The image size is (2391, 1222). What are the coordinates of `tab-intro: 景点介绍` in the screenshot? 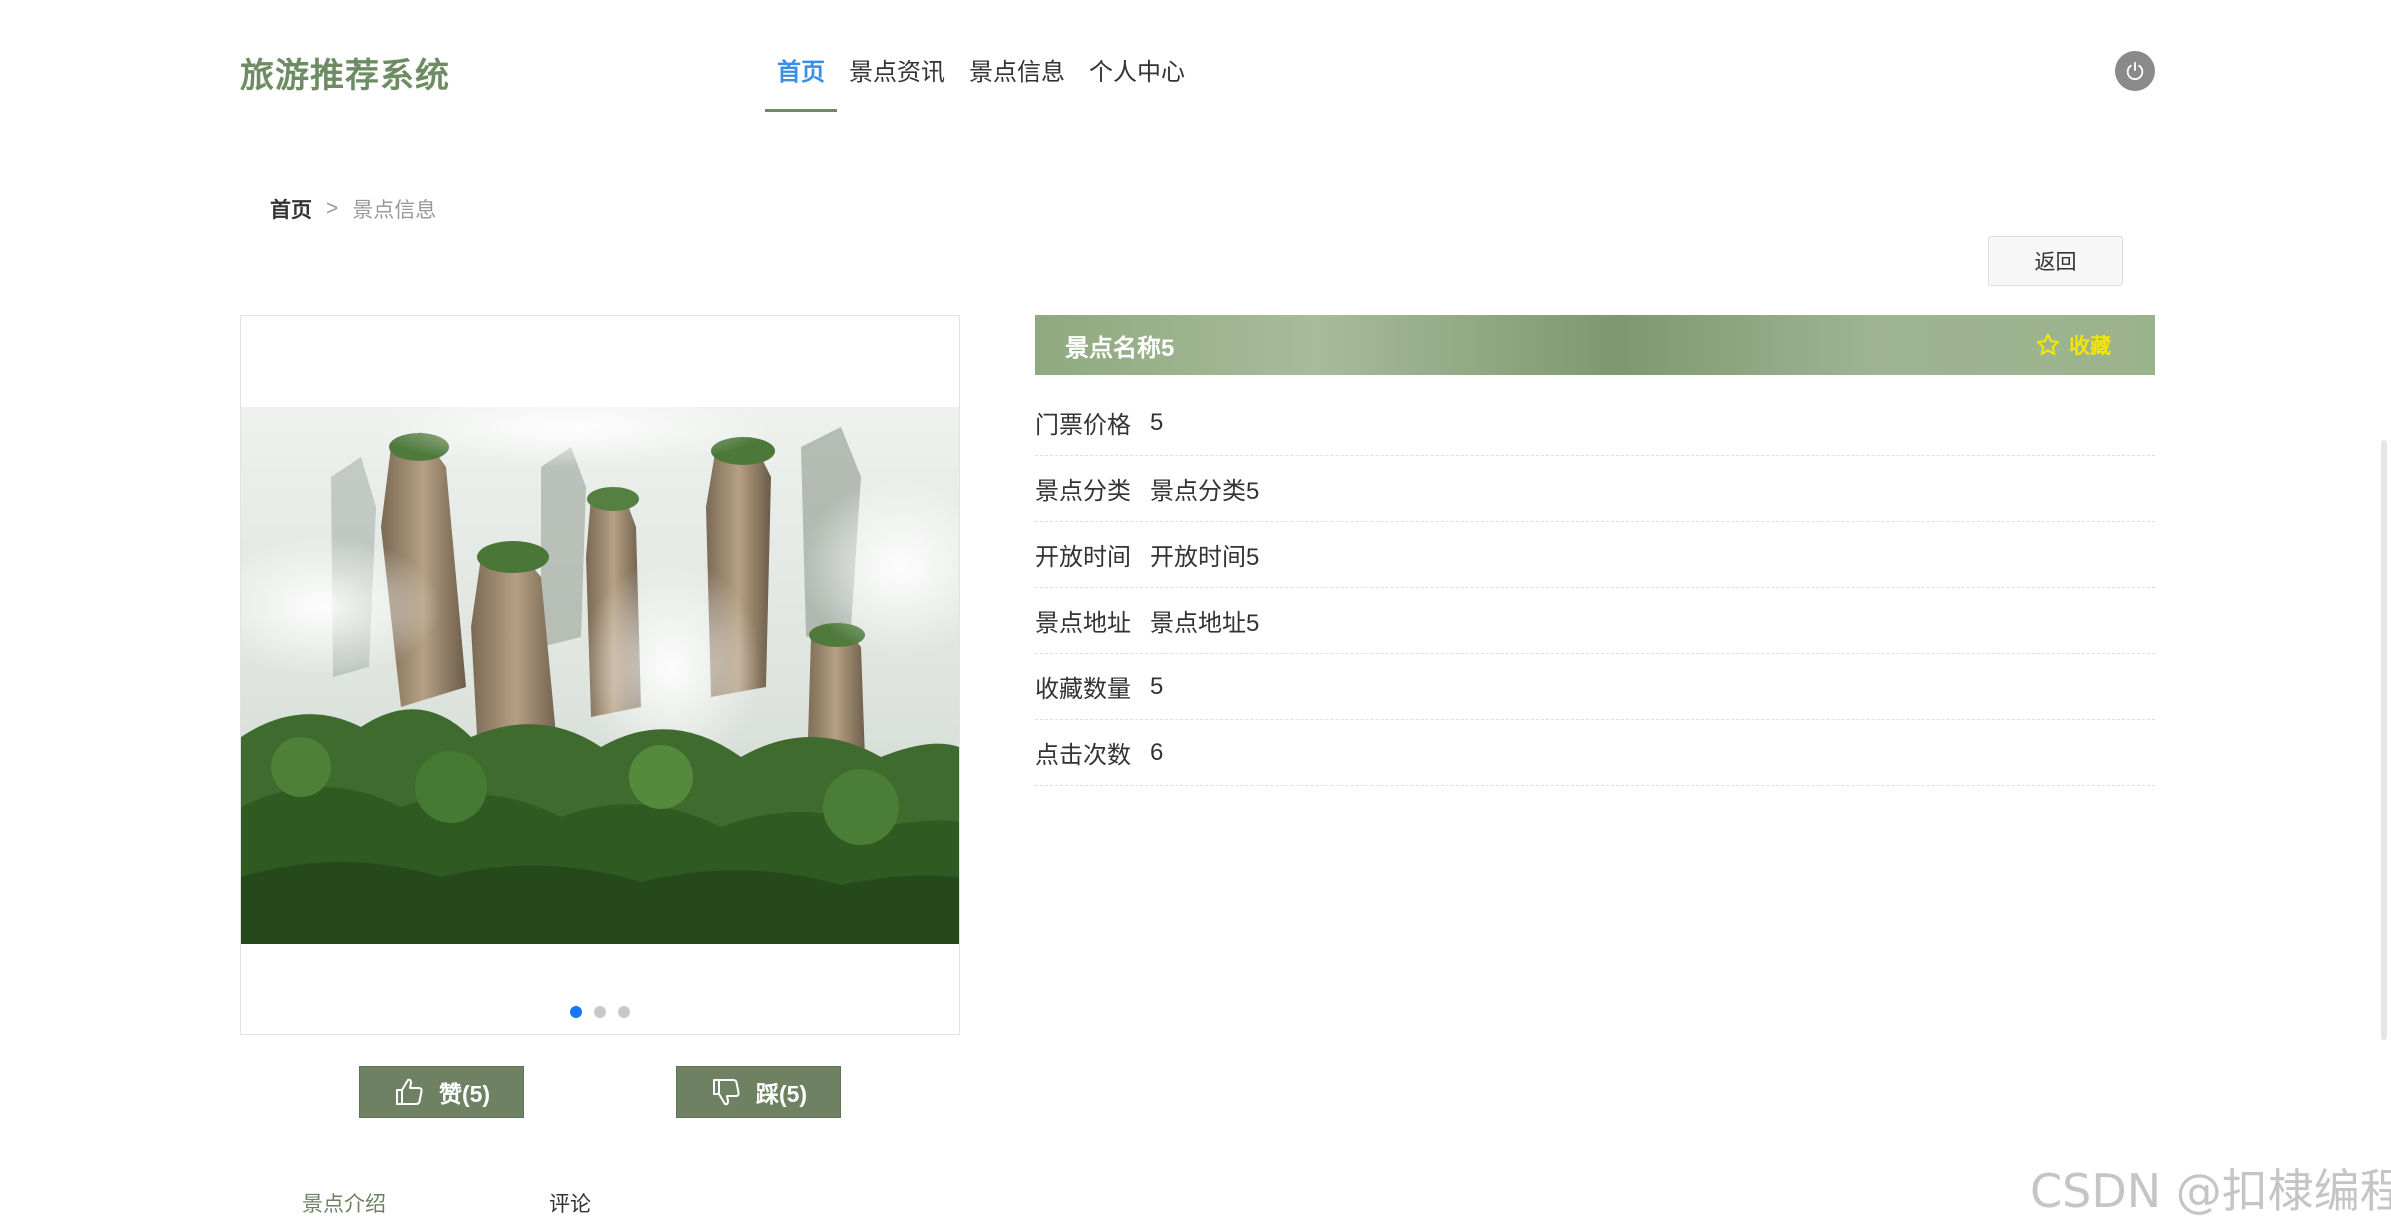 It's located at (425, 1203).